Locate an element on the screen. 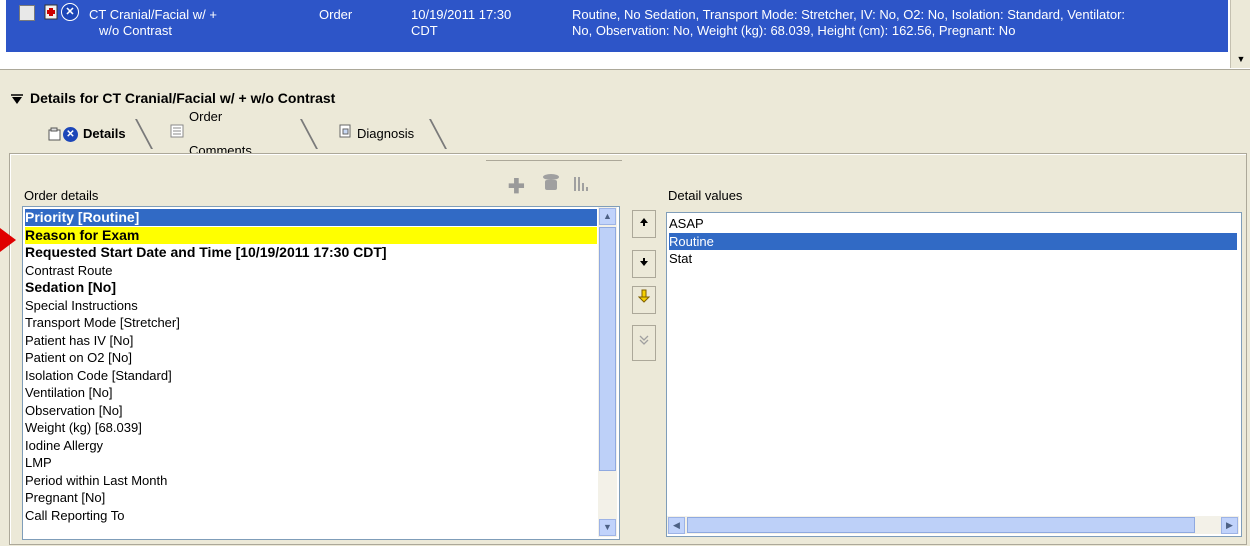 This screenshot has height=546, width=1250. order-detail-item: Patient has IV [No] is located at coordinates (311, 340).